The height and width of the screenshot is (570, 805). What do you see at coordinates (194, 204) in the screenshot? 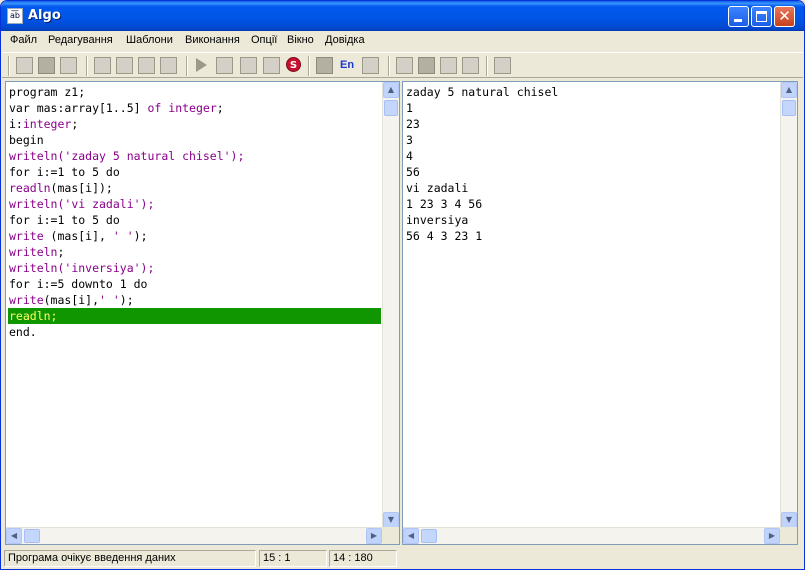
I see `code-line: writeln('vi zadali');` at bounding box center [194, 204].